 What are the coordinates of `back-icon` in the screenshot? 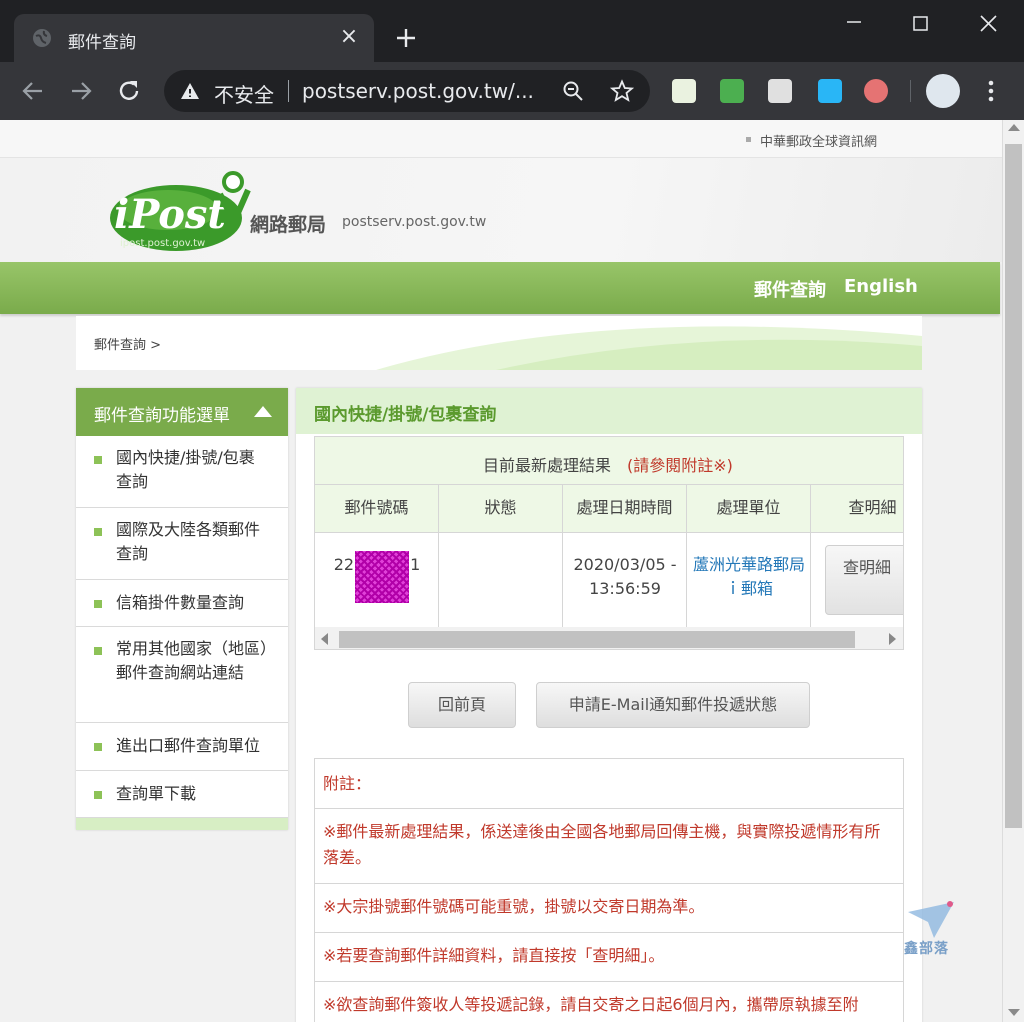 It's located at (33, 91).